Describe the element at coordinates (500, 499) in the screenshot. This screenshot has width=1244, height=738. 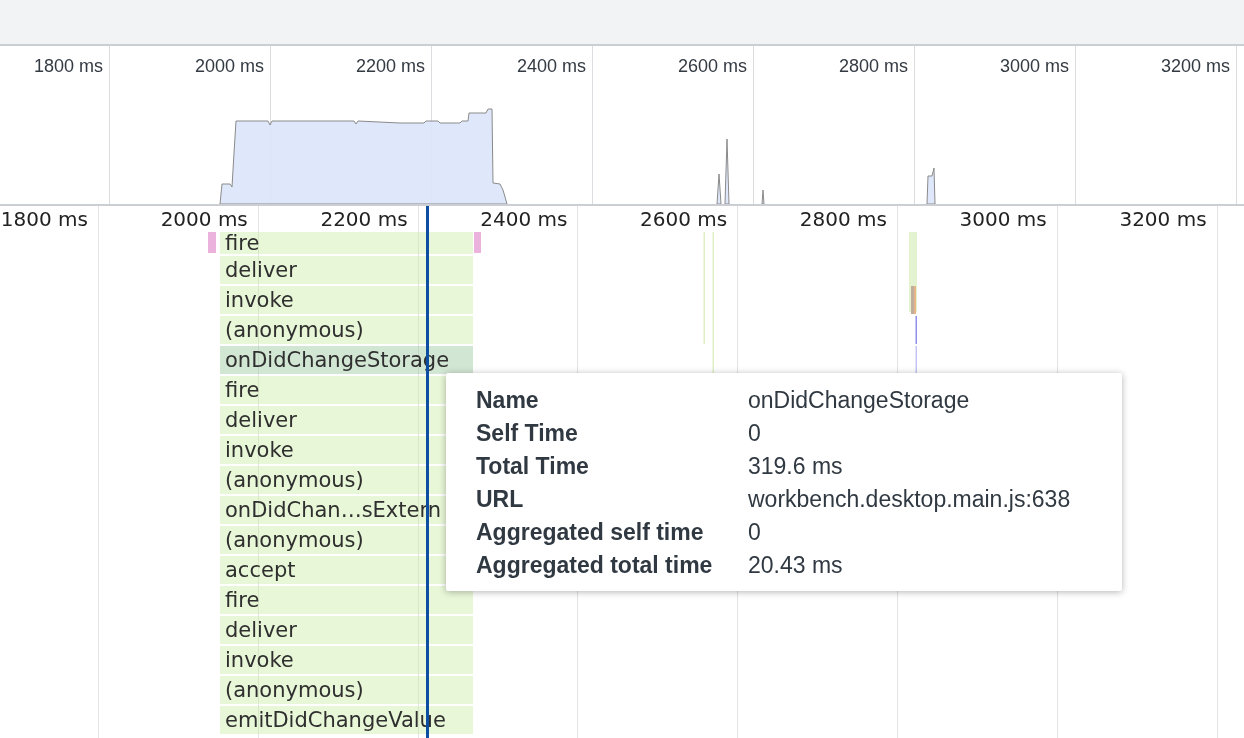
I see `tooltip-label: URL` at that location.